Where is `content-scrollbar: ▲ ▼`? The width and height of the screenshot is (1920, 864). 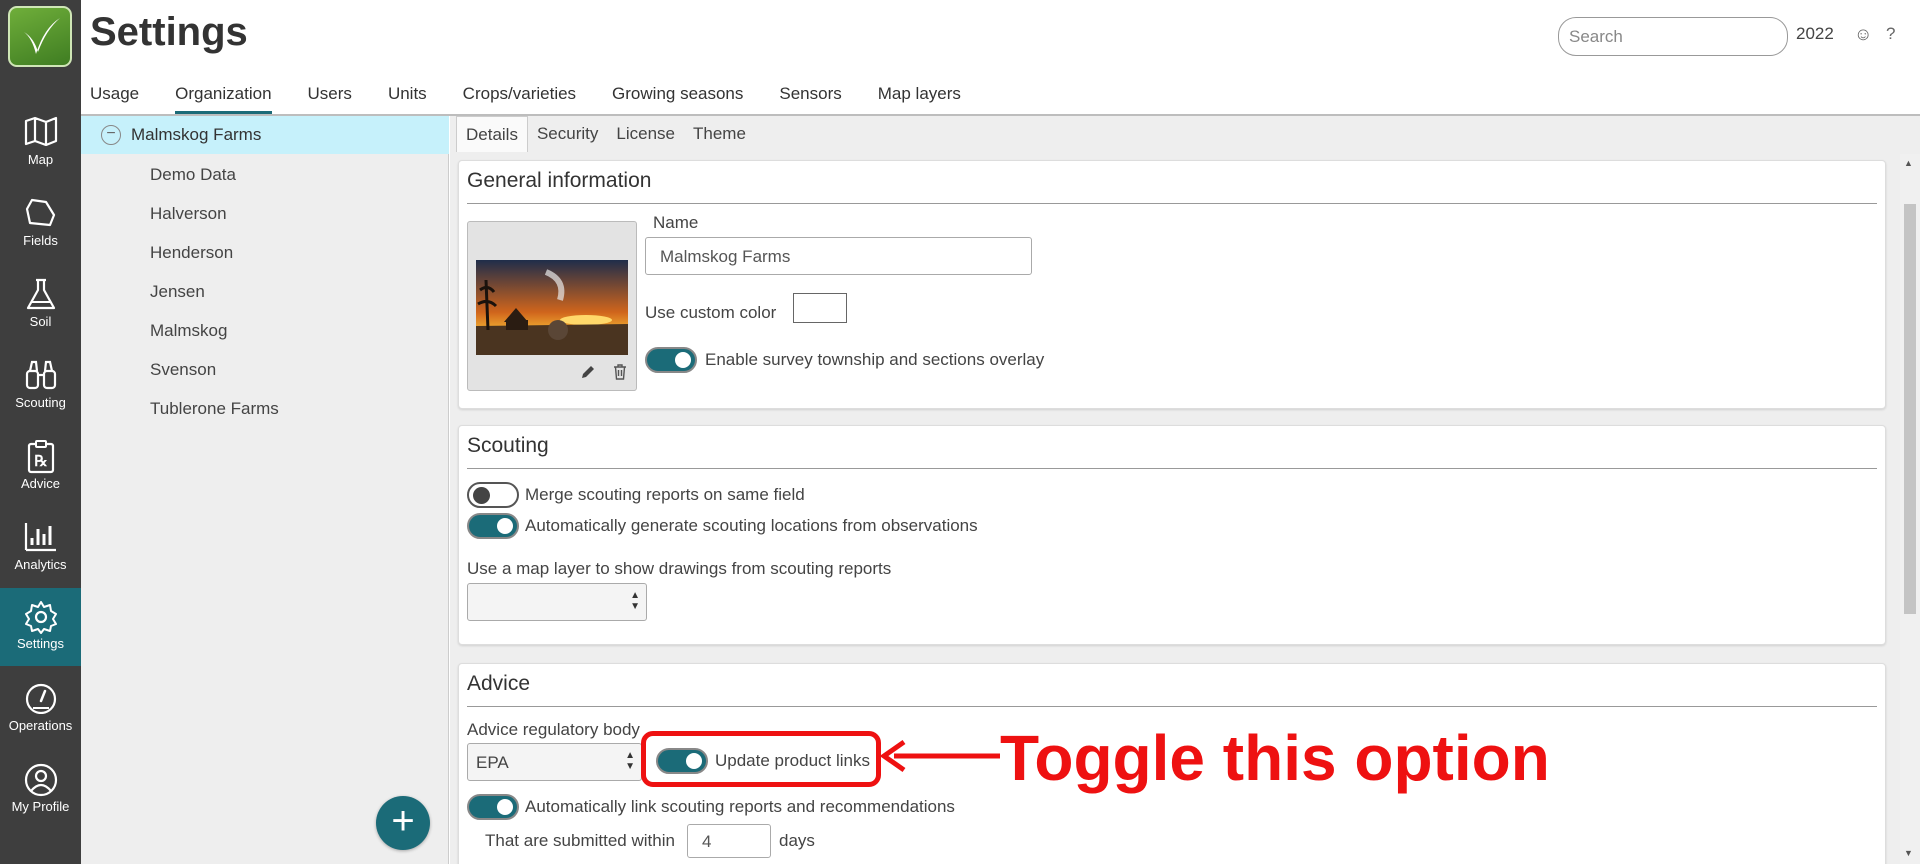 content-scrollbar: ▲ ▼ is located at coordinates (1910, 509).